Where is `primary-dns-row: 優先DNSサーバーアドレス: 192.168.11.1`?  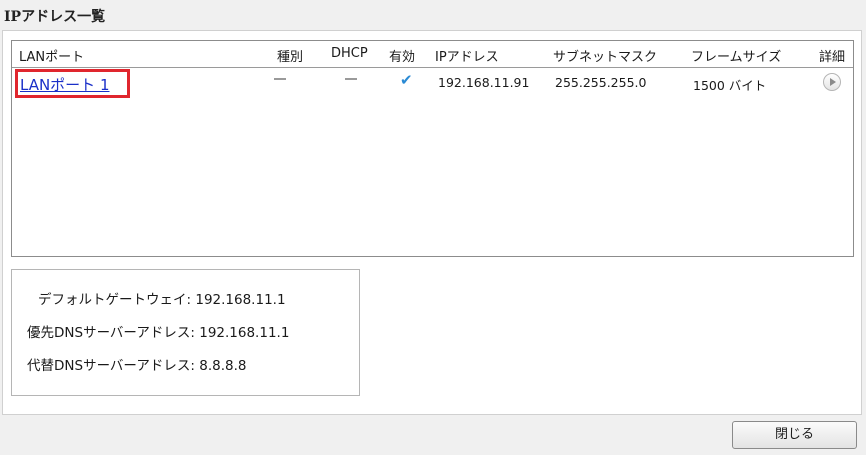 primary-dns-row: 優先DNSサーバーアドレス: 192.168.11.1 is located at coordinates (158, 331).